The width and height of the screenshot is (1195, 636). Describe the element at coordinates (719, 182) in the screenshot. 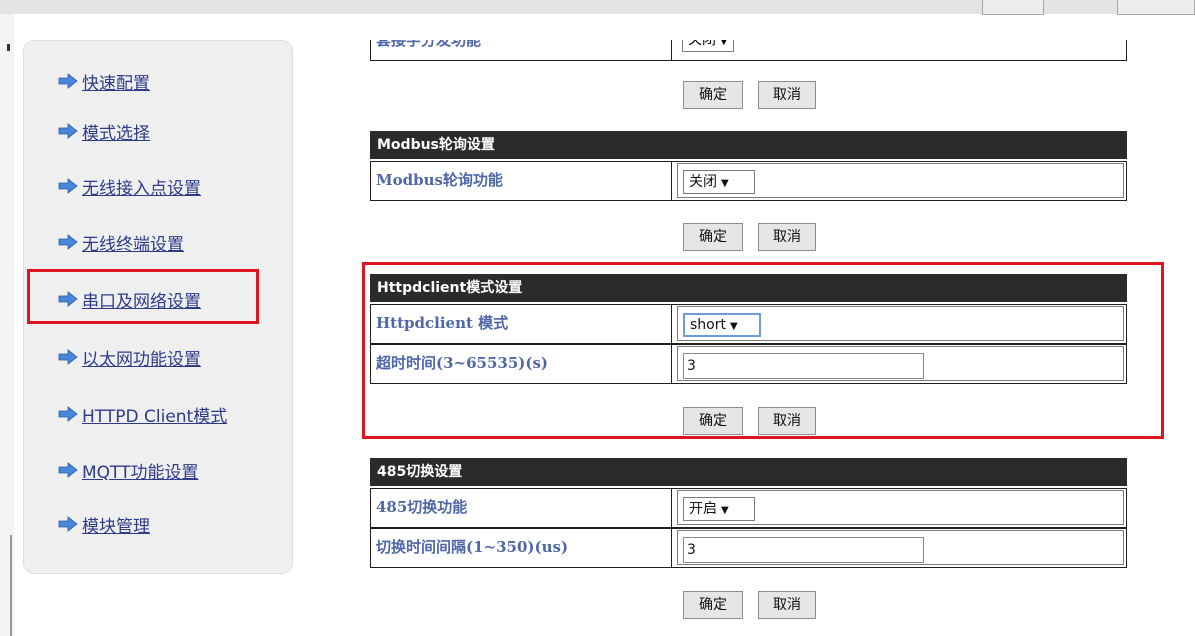

I see `modbus-poll-select: 关闭 ▼` at that location.